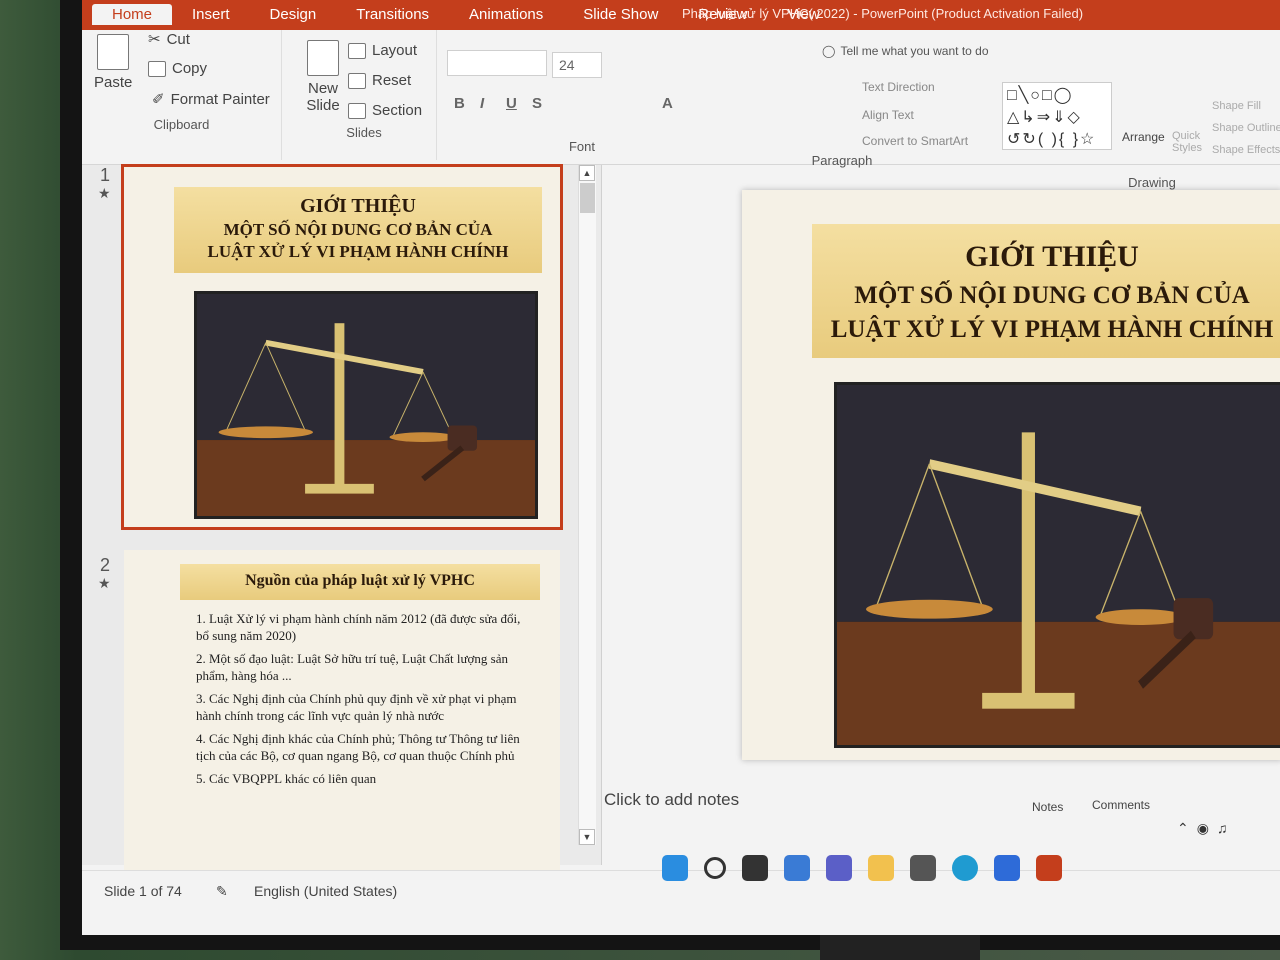  I want to click on font-color-button: A, so click(667, 103).